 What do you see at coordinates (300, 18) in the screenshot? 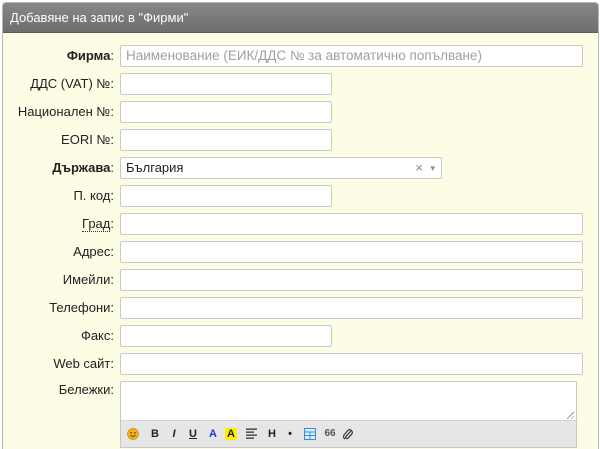
I see `dialog-title: Добавяне на запис в "Фирми"` at bounding box center [300, 18].